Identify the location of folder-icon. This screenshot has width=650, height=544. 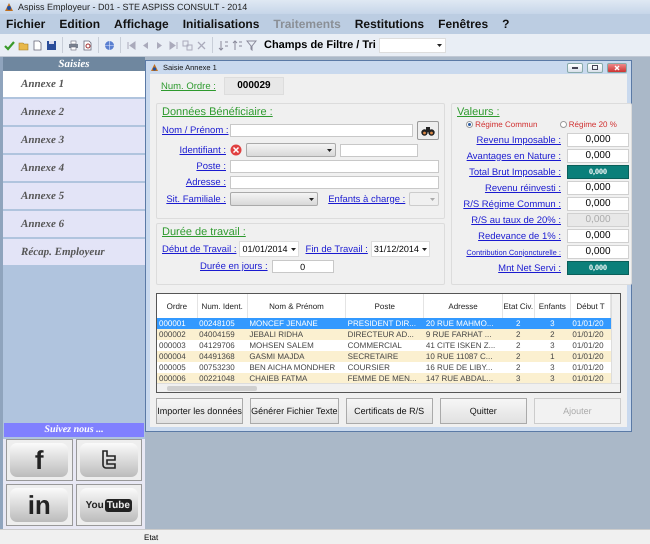
(23, 45).